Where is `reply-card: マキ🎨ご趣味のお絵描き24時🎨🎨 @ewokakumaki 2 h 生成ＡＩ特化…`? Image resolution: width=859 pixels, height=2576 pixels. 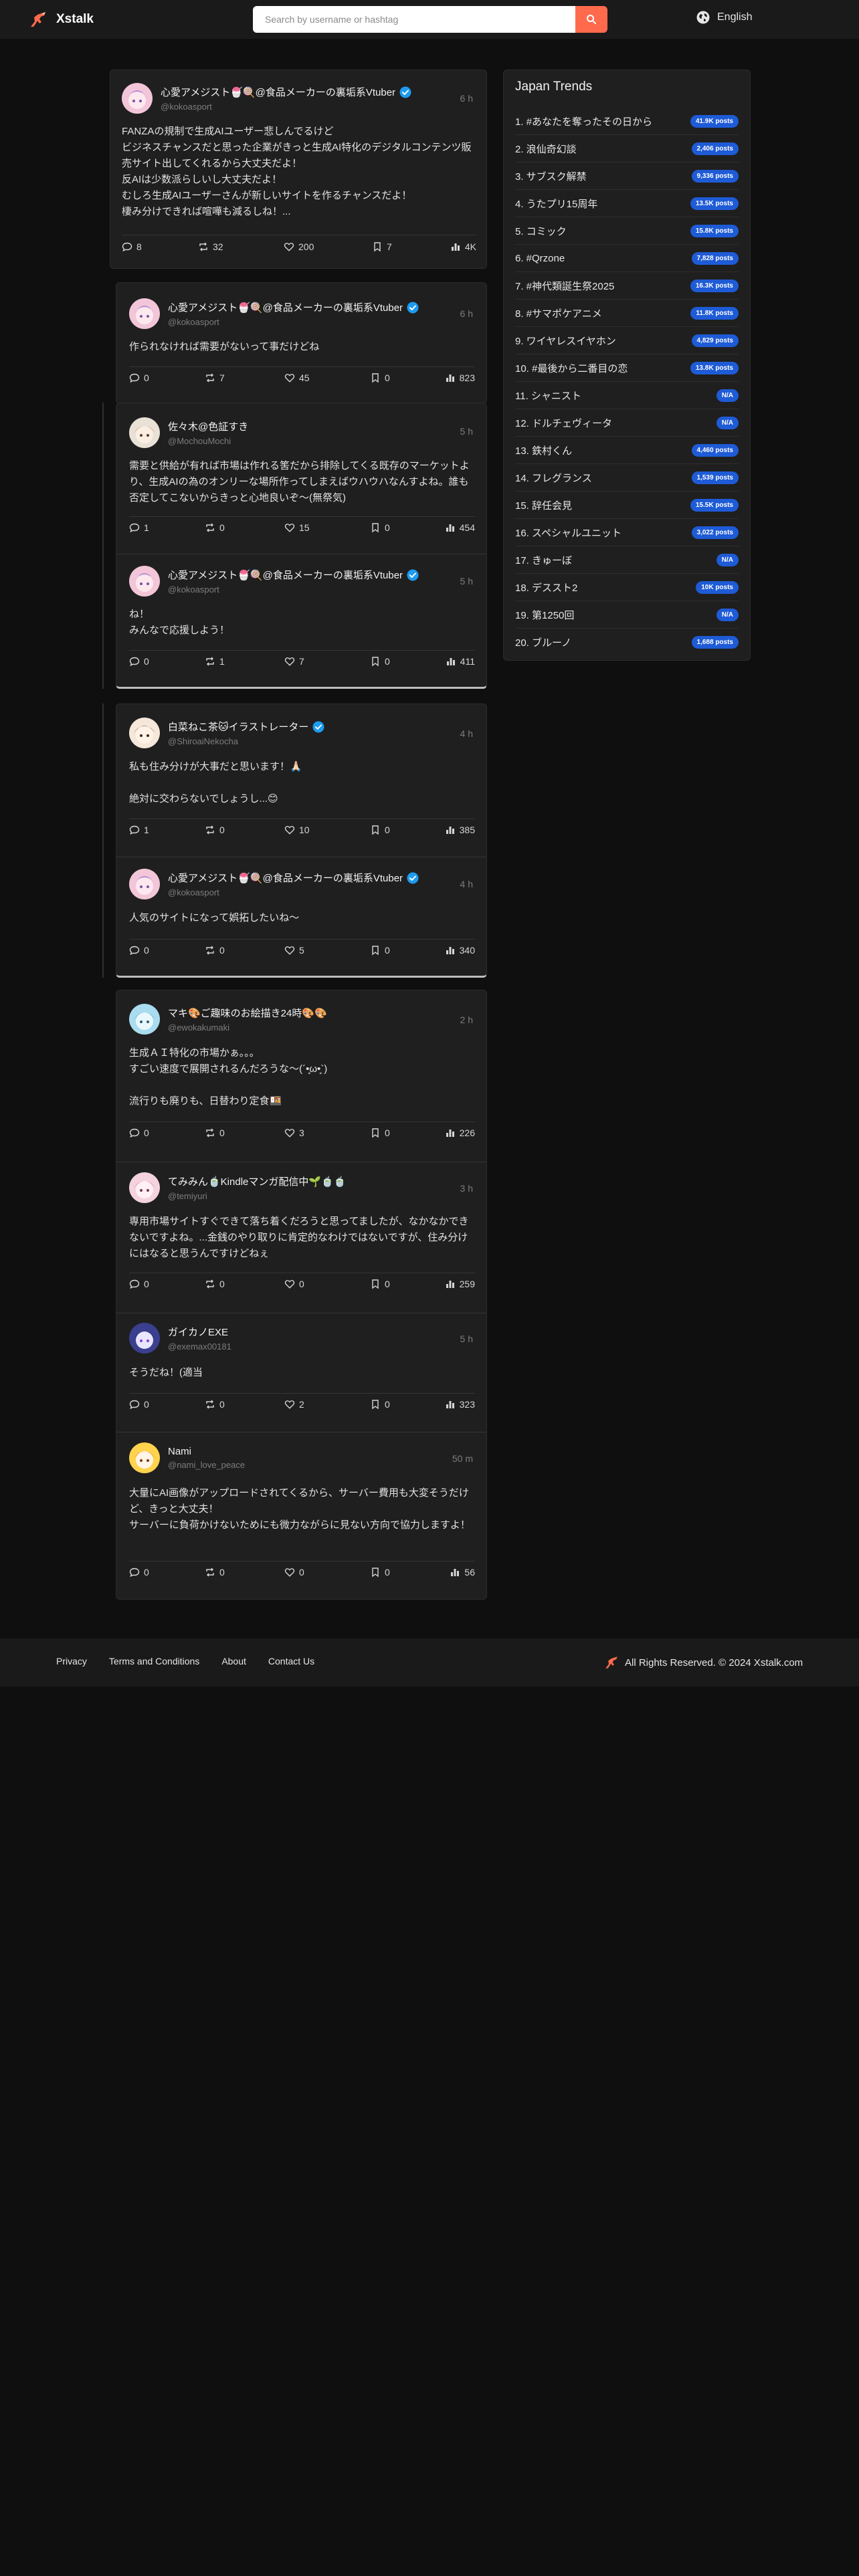
reply-card: マキ🎨ご趣味のお絵描き24時🎨🎨 @ewokakumaki 2 h 生成ＡＩ特化… is located at coordinates (301, 1295).